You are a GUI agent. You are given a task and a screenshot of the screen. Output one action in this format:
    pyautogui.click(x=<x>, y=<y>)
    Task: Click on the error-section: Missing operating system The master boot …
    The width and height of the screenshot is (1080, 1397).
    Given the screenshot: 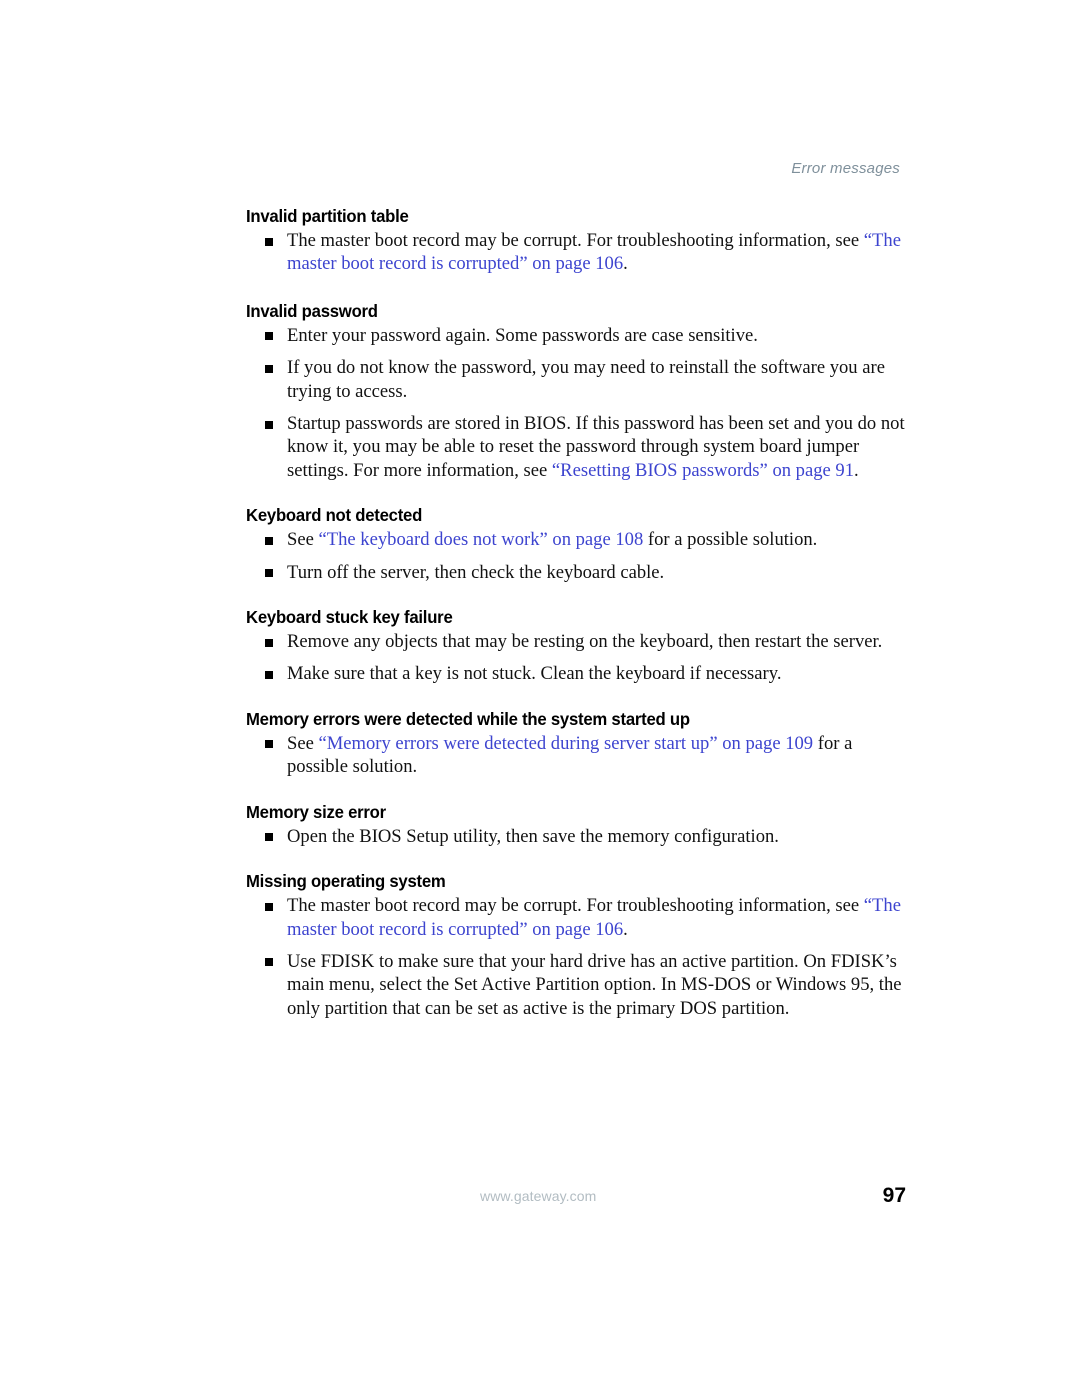 What is the action you would take?
    pyautogui.click(x=576, y=945)
    